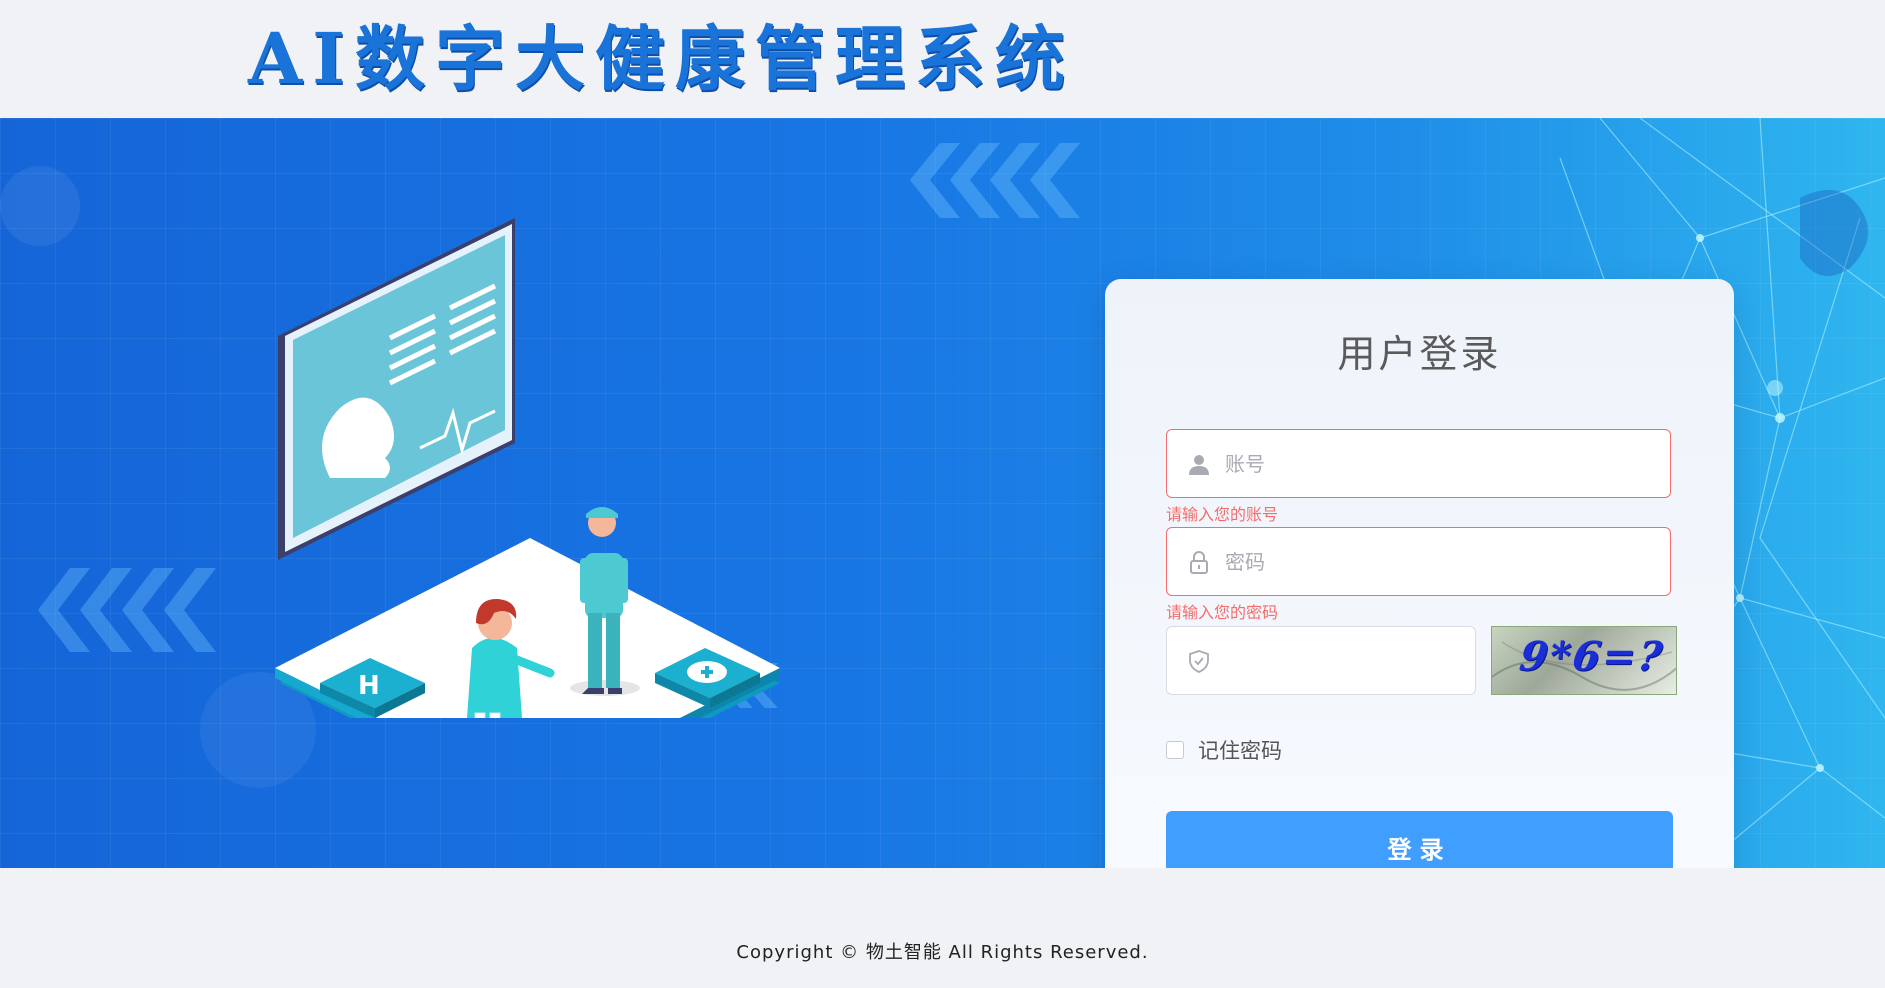 The width and height of the screenshot is (1885, 988). I want to click on medical-illustration: H, so click(527, 468).